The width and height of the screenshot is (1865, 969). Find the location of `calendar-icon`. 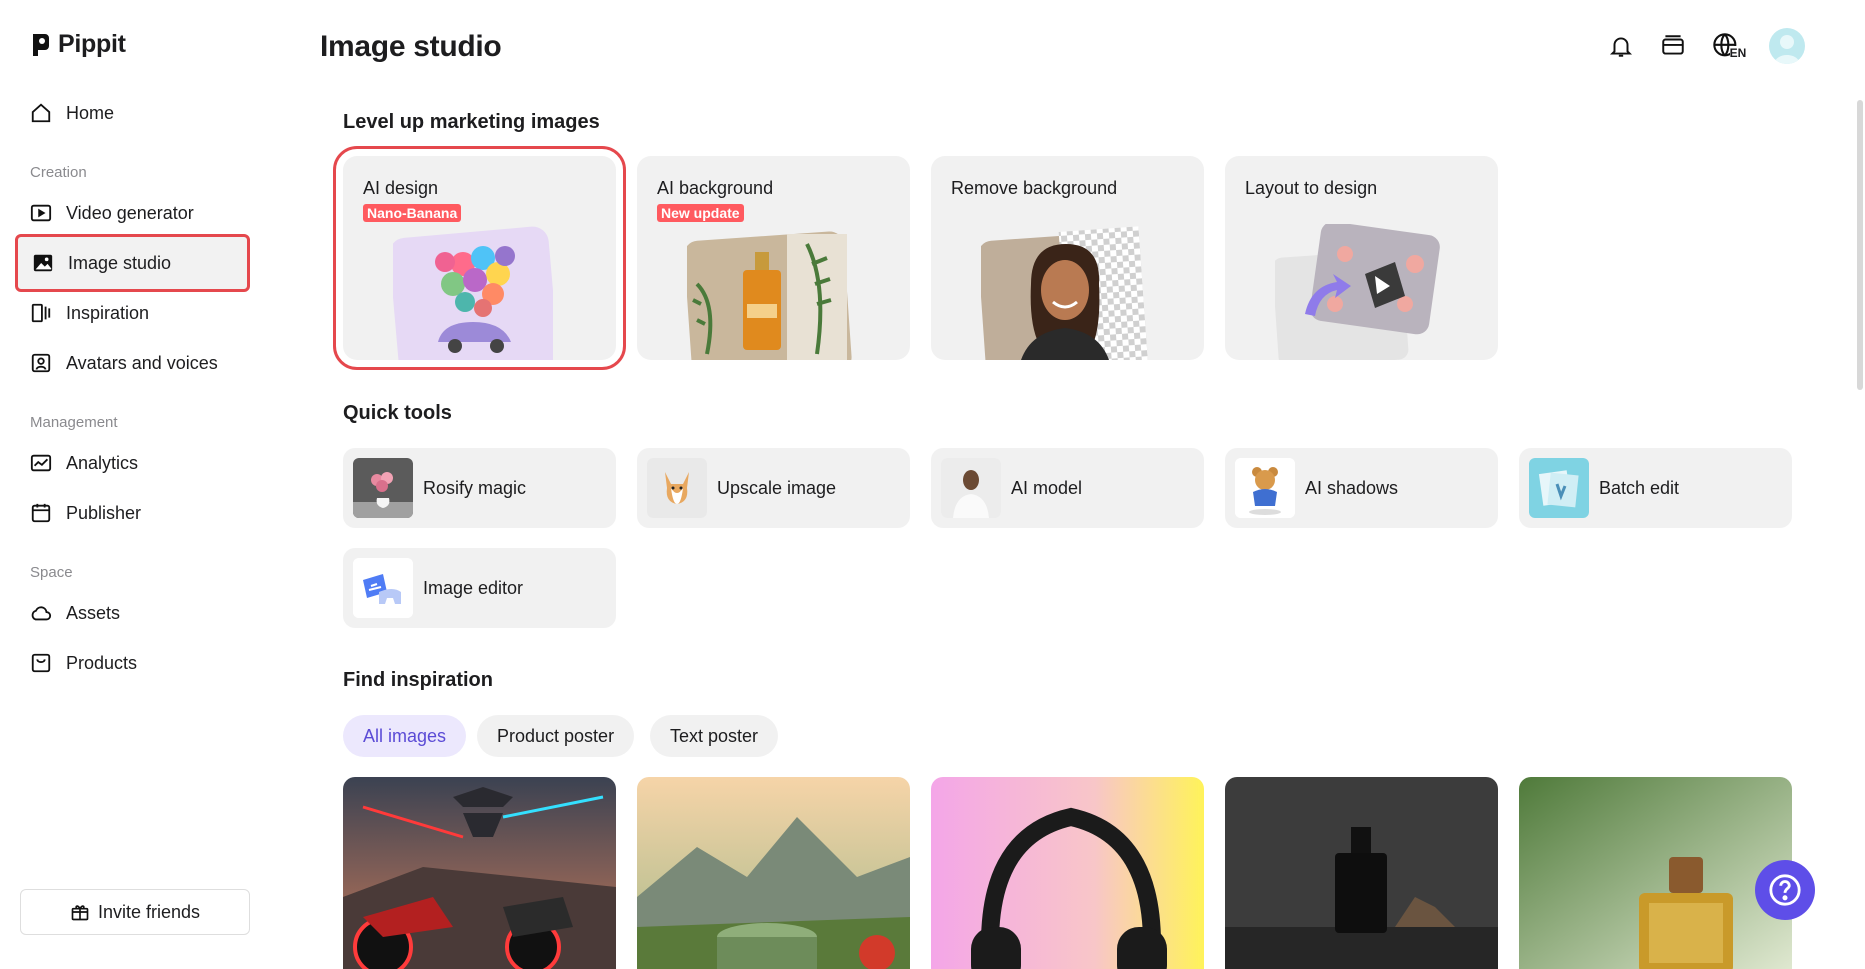

calendar-icon is located at coordinates (41, 513).